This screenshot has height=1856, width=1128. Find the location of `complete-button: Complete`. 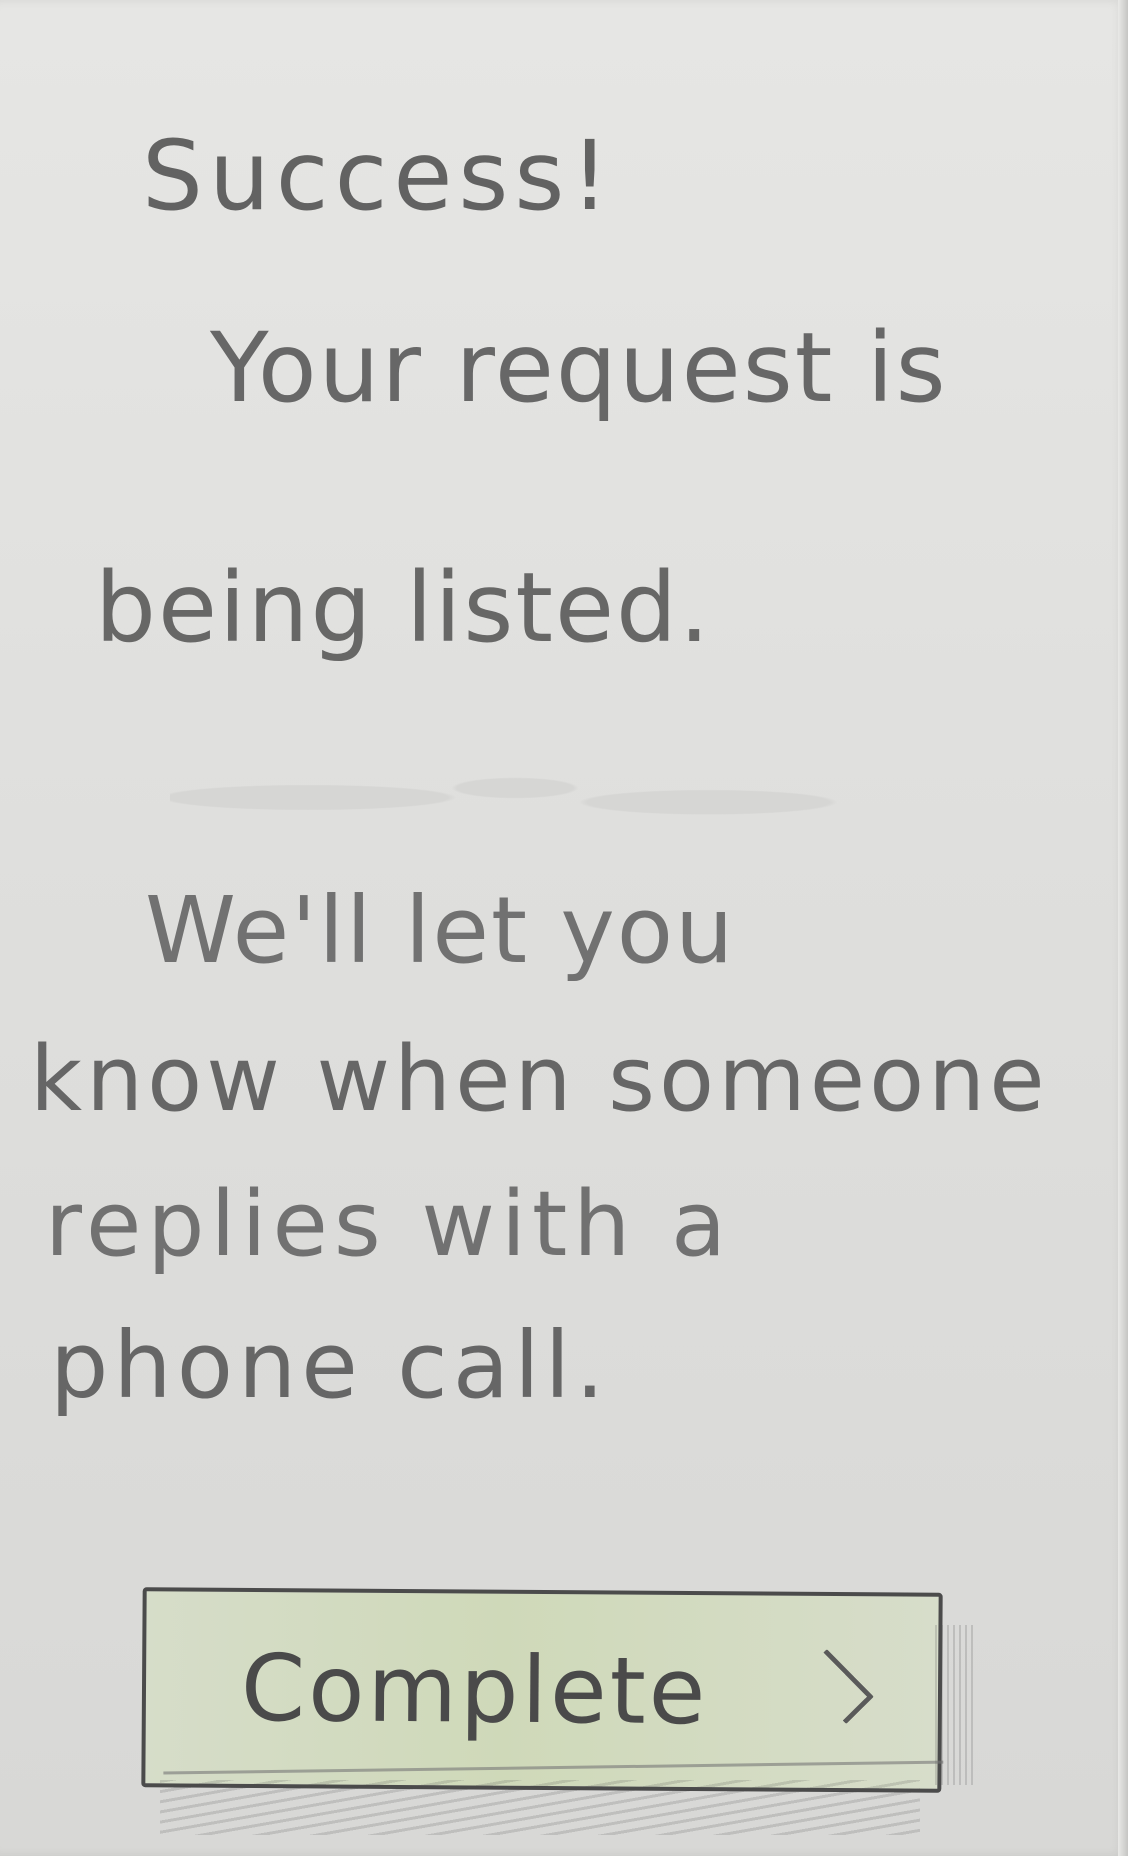

complete-button: Complete is located at coordinates (542, 1690).